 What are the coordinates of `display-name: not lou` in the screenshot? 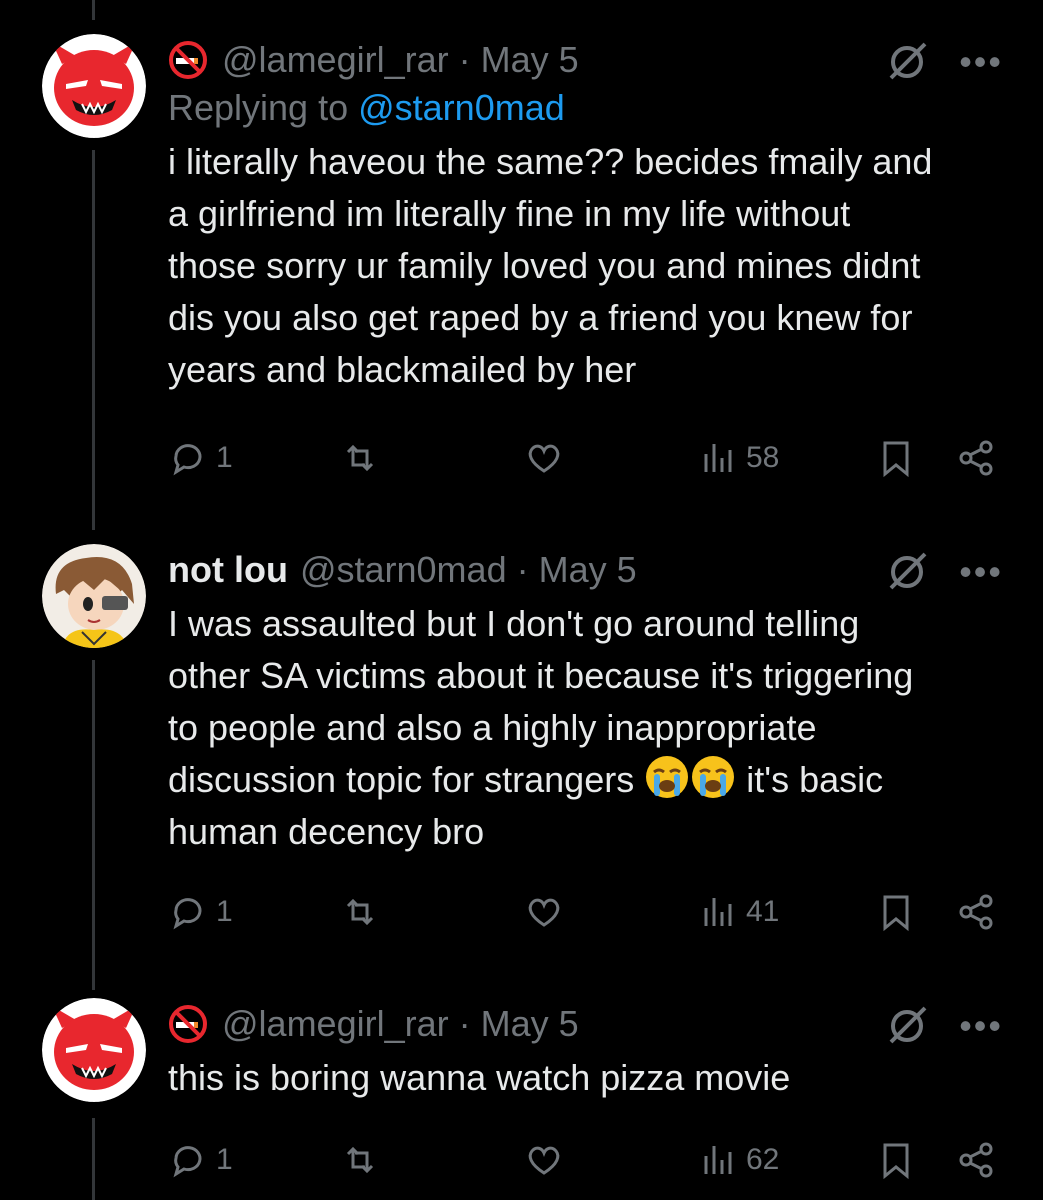 It's located at (228, 570).